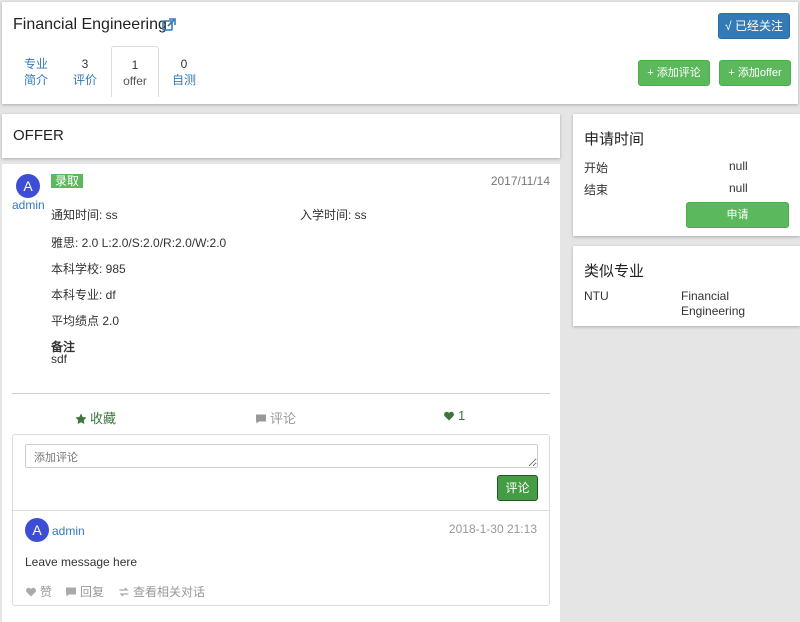 The height and width of the screenshot is (622, 800). Describe the element at coordinates (333, 215) in the screenshot. I see `enroll-time: 入学时间: ss` at that location.